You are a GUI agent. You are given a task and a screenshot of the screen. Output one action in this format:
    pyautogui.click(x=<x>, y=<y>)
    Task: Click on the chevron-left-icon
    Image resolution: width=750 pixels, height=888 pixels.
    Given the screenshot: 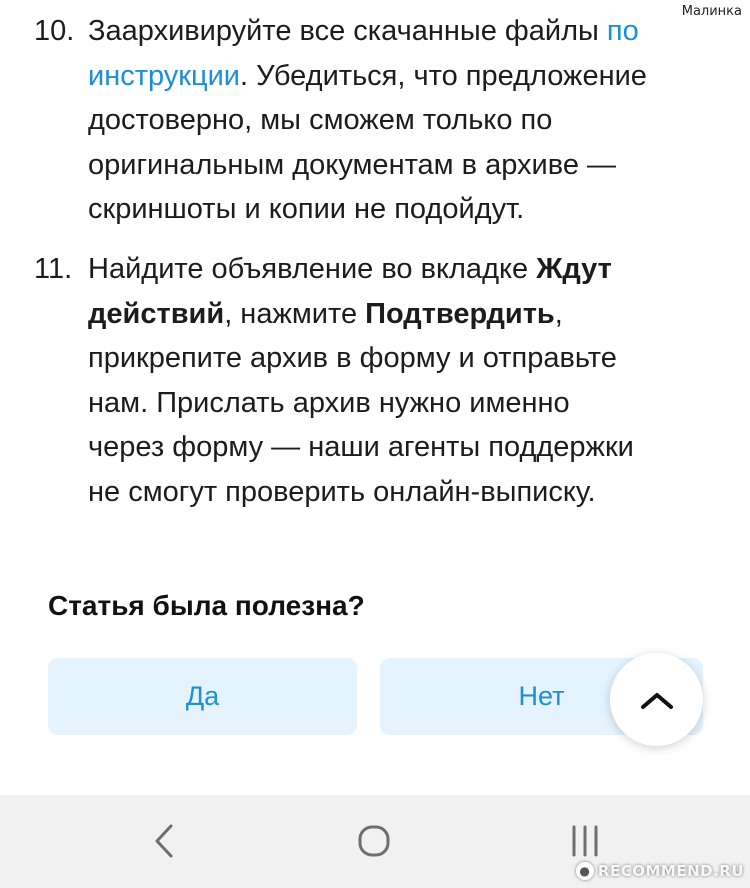 What is the action you would take?
    pyautogui.click(x=164, y=841)
    